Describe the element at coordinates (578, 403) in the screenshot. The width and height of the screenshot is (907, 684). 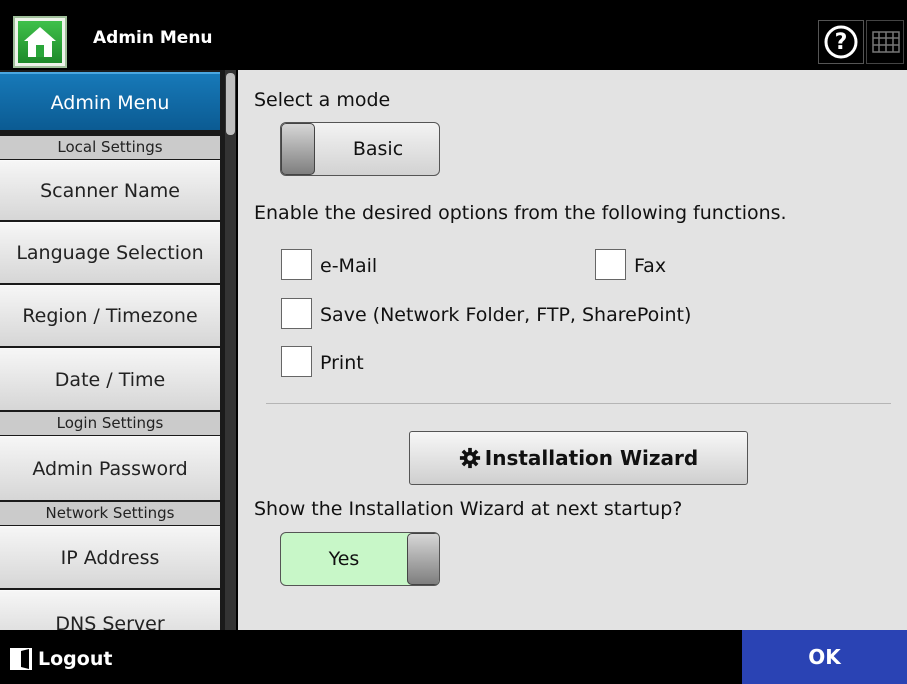
I see `divider` at that location.